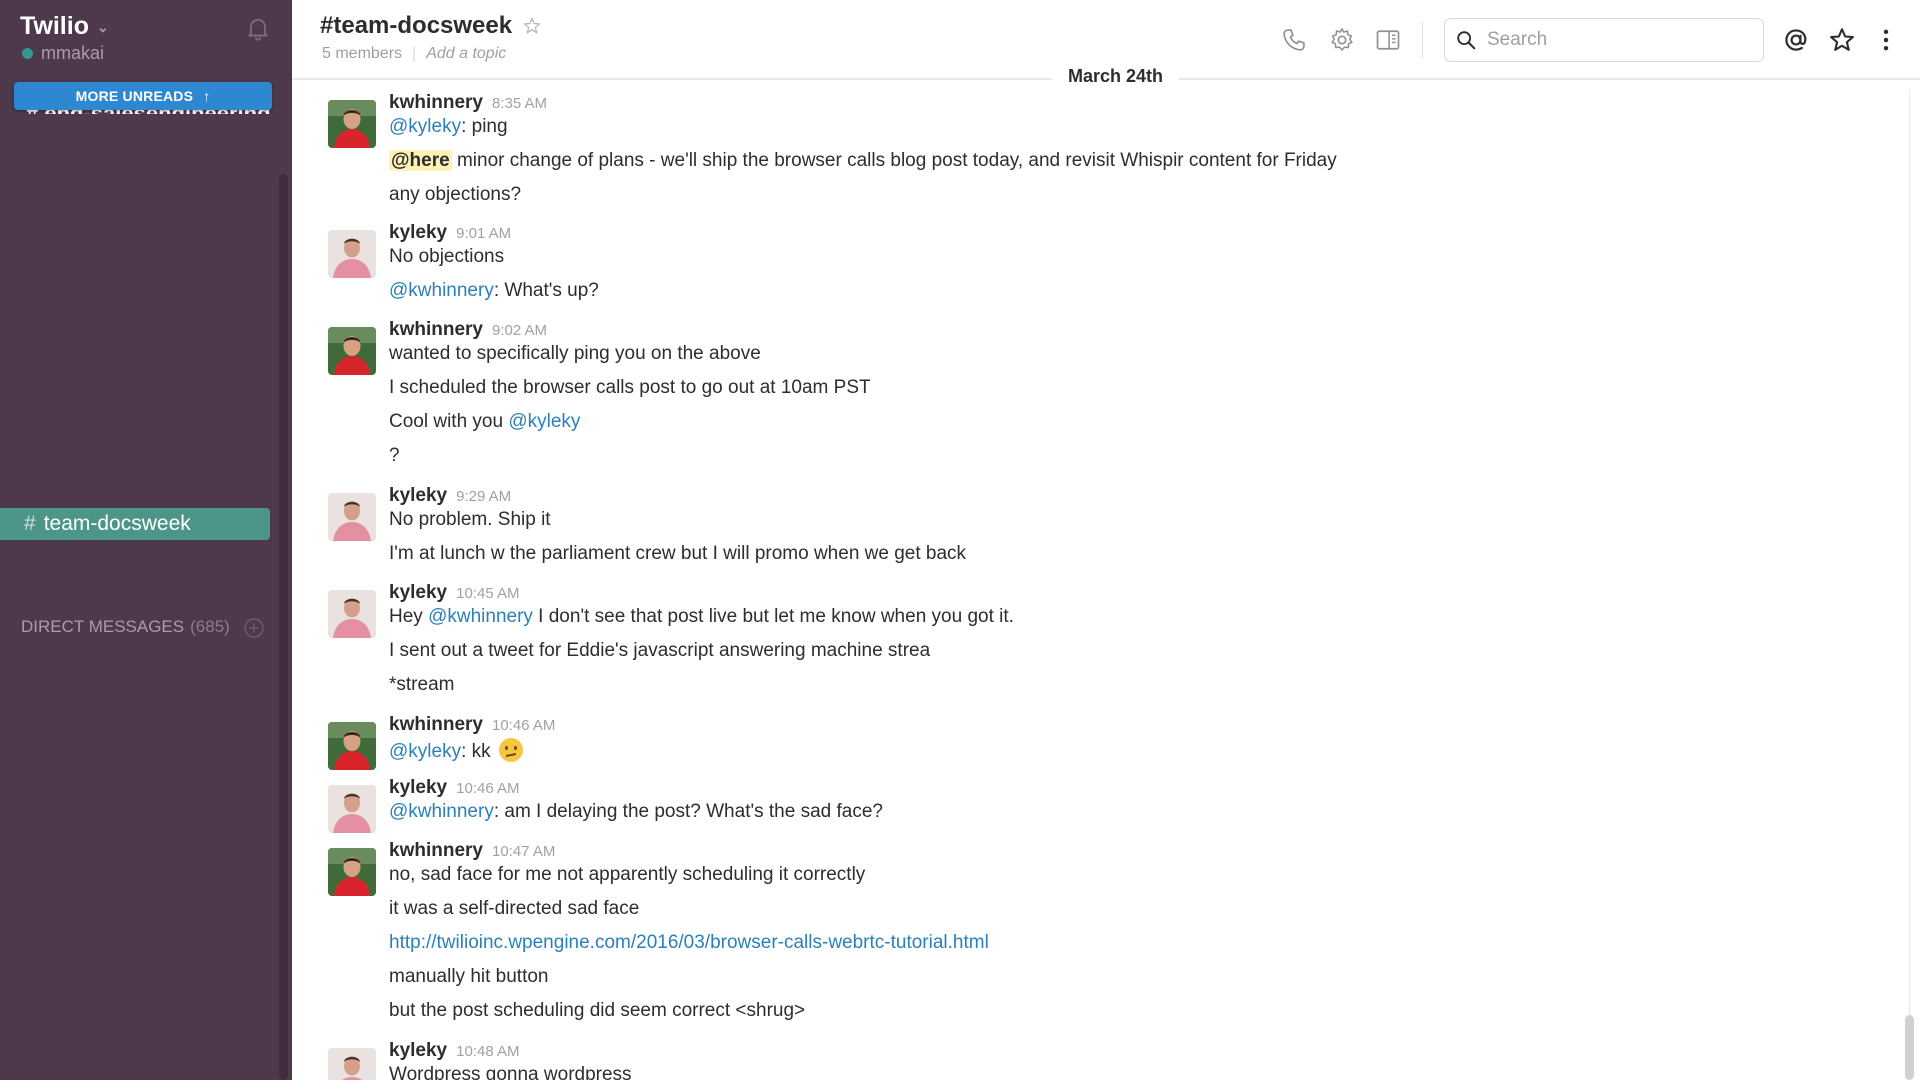 The image size is (1920, 1080). I want to click on gear-icon, so click(1342, 40).